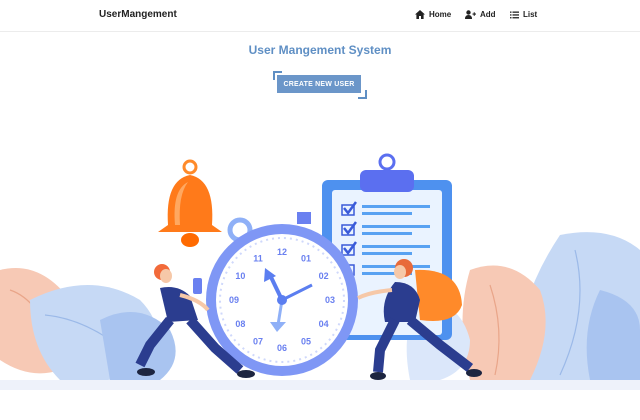 The image size is (640, 420). Describe the element at coordinates (324, 324) in the screenshot. I see `clock-number: 04` at that location.